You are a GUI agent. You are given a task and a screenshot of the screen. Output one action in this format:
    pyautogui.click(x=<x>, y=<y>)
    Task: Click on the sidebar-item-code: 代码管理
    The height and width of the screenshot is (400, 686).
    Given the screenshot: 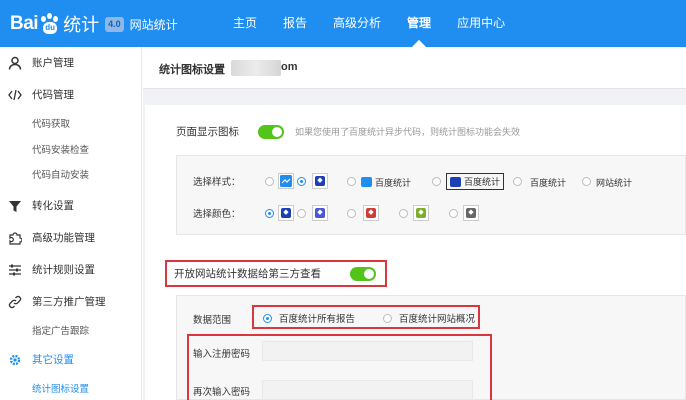 What is the action you would take?
    pyautogui.click(x=71, y=95)
    